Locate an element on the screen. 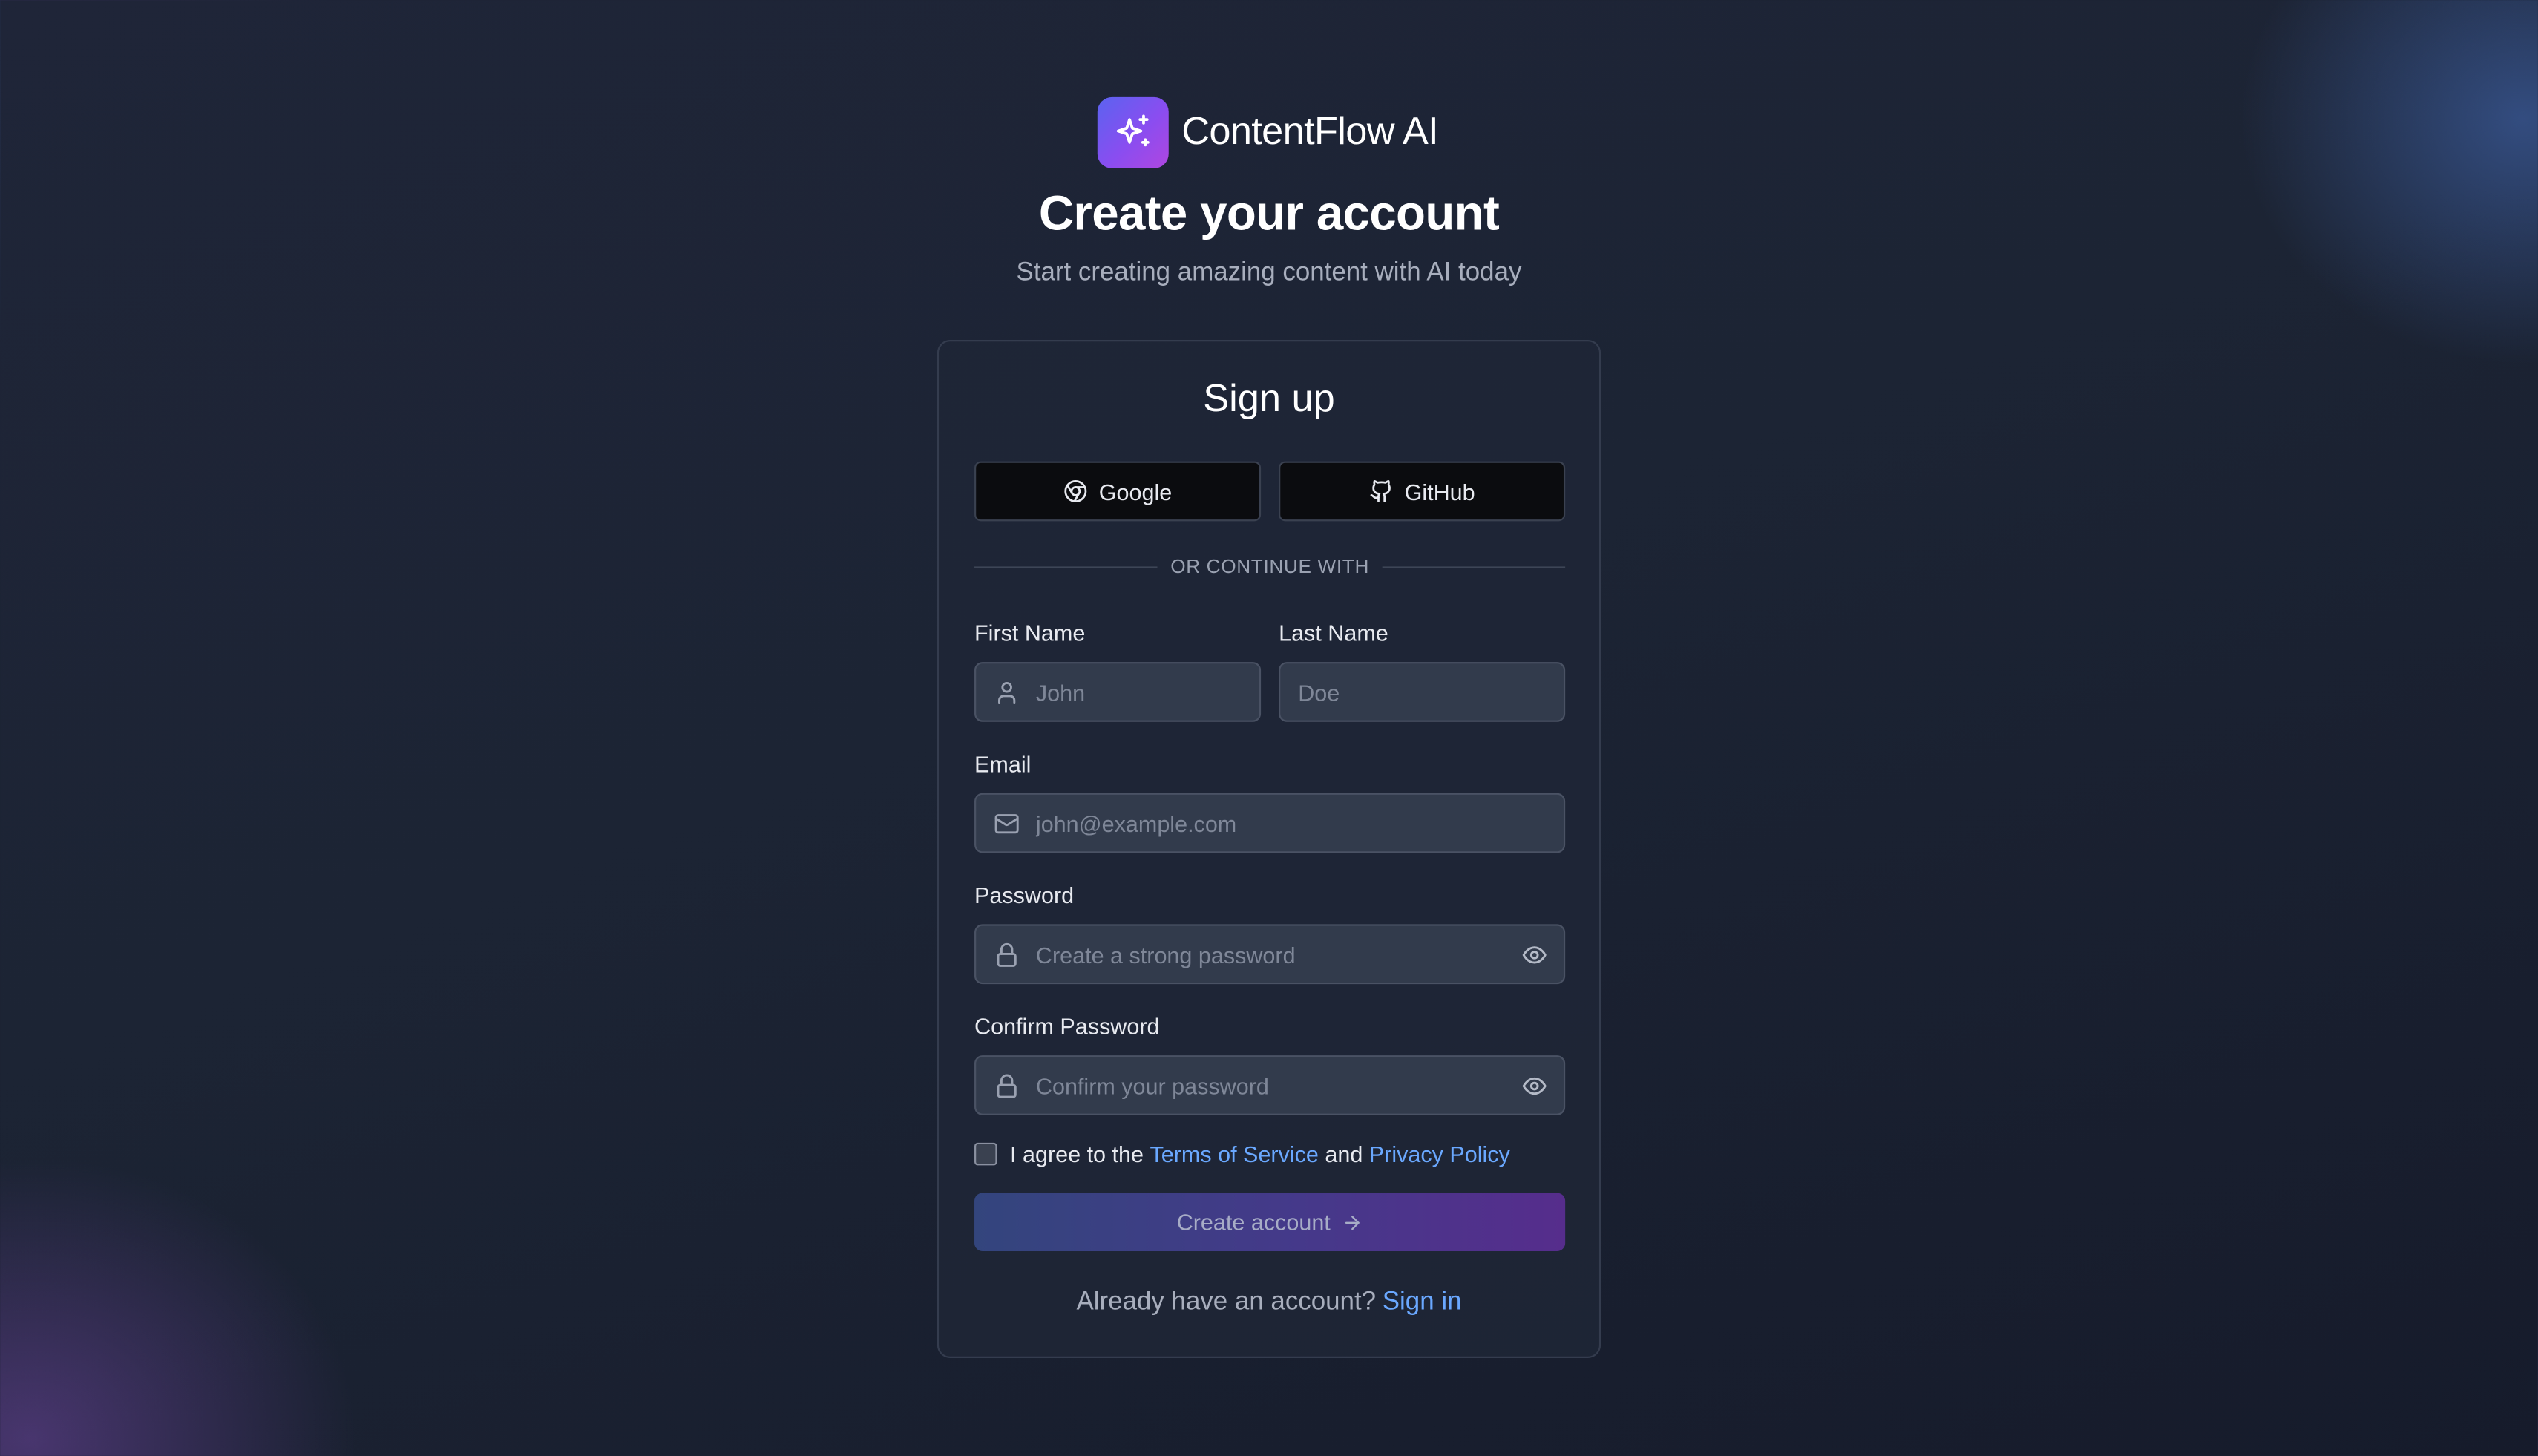  sparkles-icon is located at coordinates (1133, 132).